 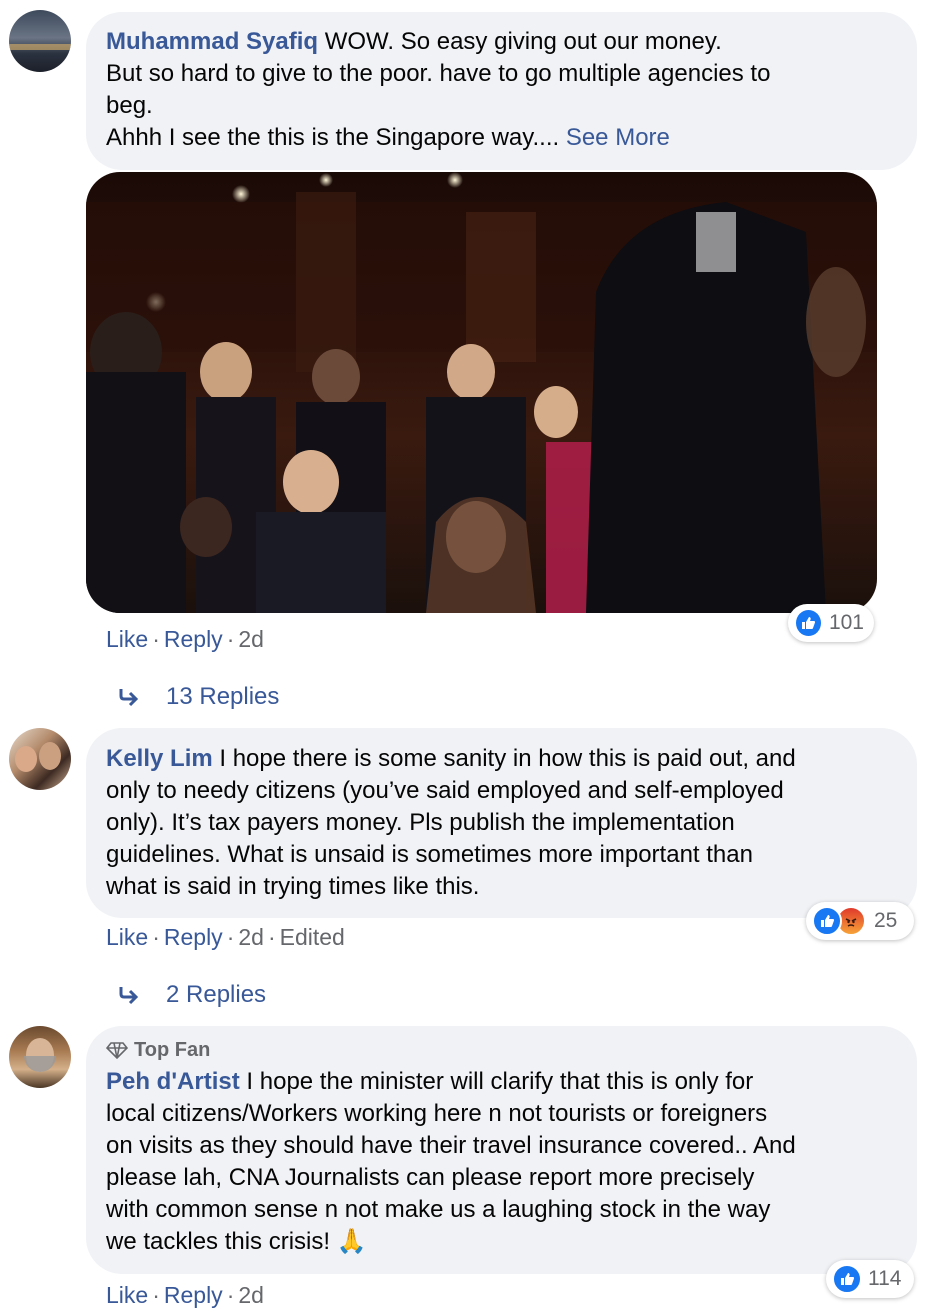 What do you see at coordinates (127, 1295) in the screenshot?
I see `like-button-3: Like` at bounding box center [127, 1295].